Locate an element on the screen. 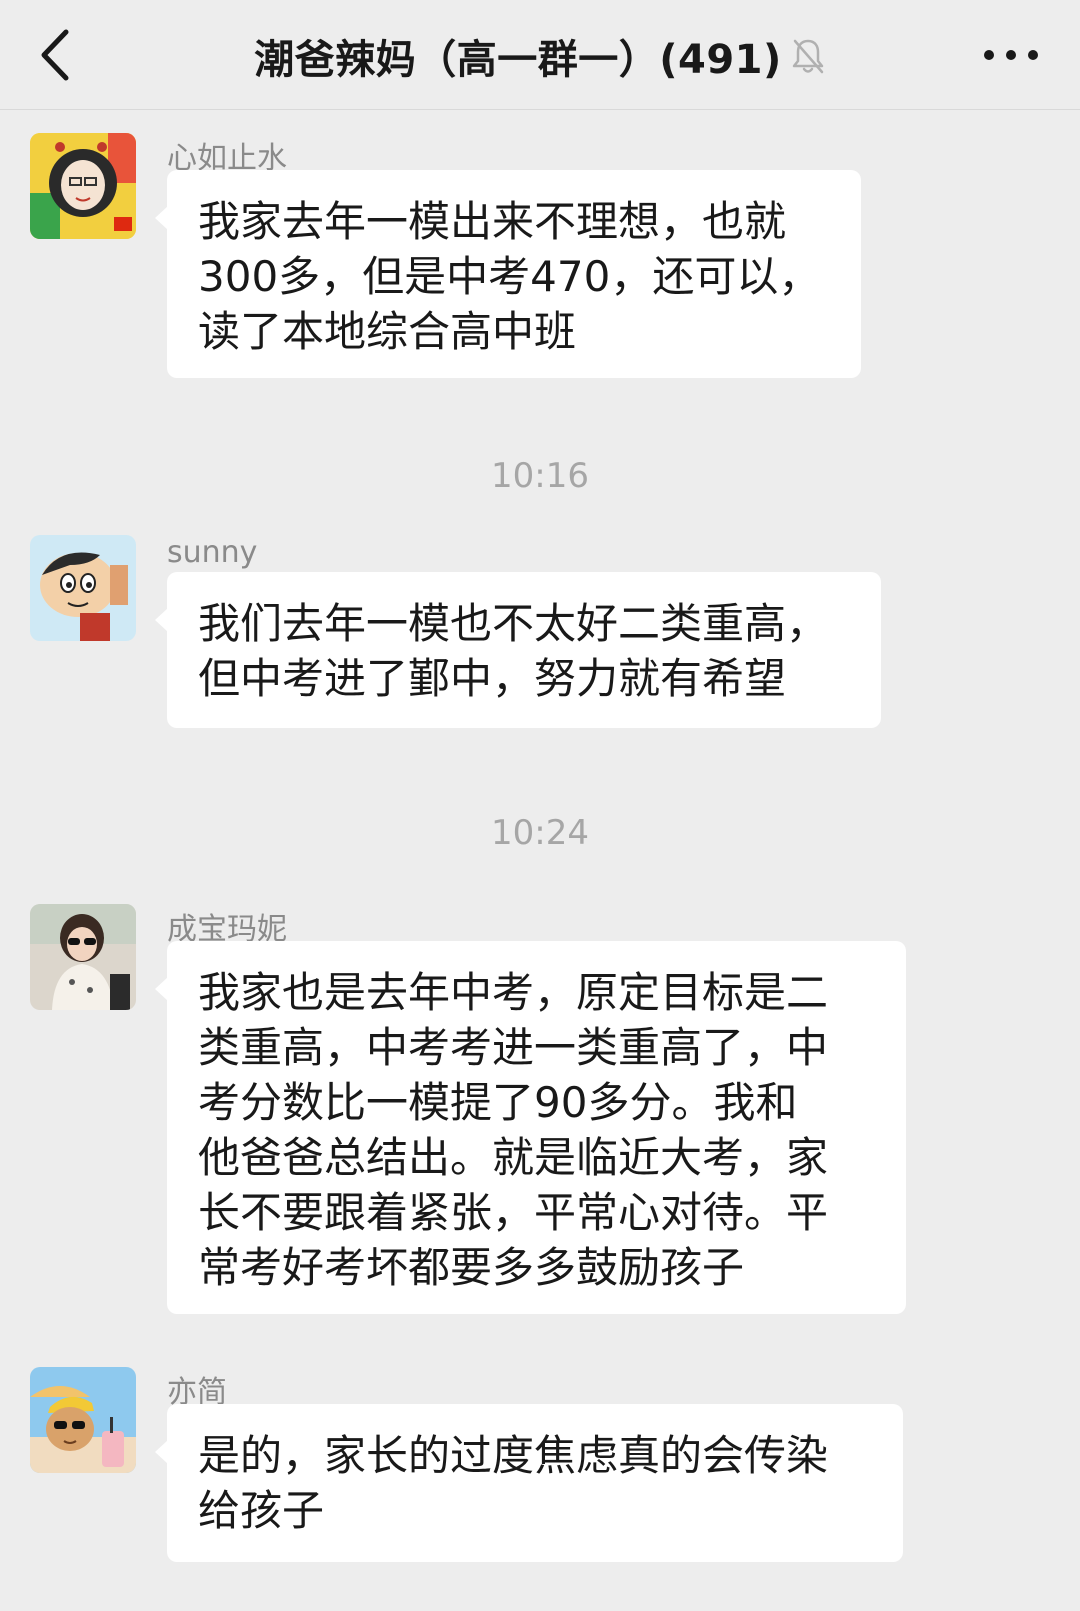  chevron-left-icon is located at coordinates (55, 55).